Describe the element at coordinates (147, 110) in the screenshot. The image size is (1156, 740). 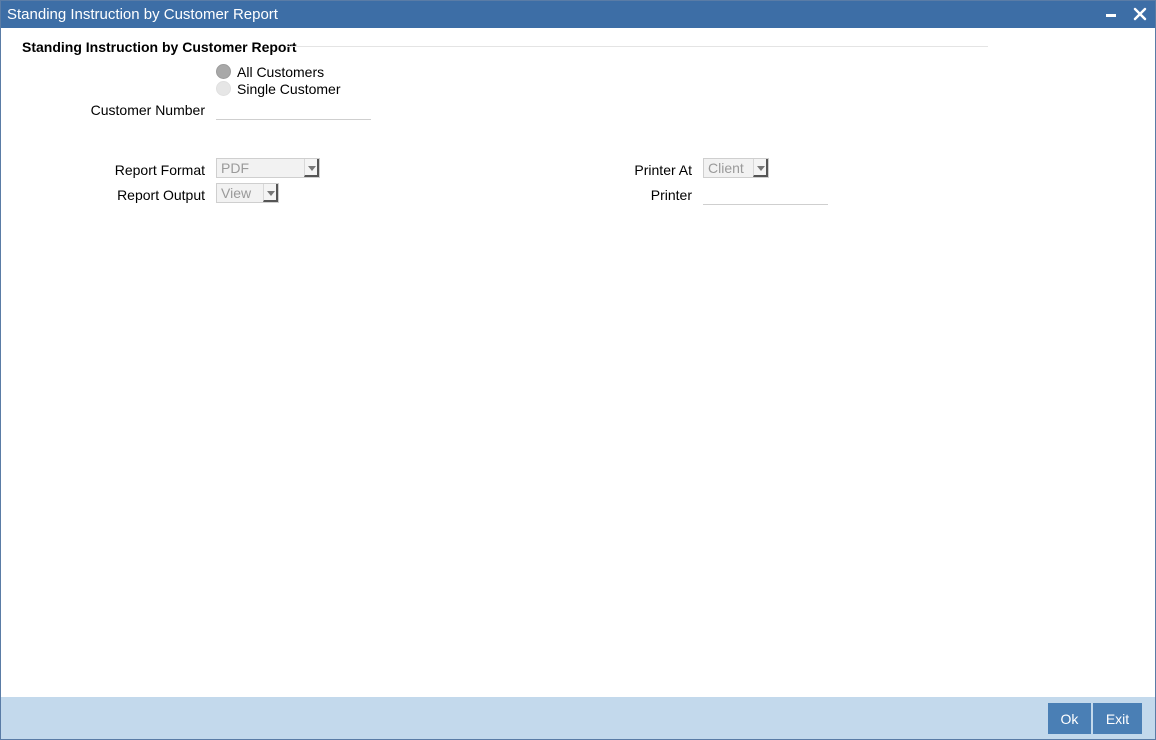
I see `customer-number-label: Customer Number` at that location.